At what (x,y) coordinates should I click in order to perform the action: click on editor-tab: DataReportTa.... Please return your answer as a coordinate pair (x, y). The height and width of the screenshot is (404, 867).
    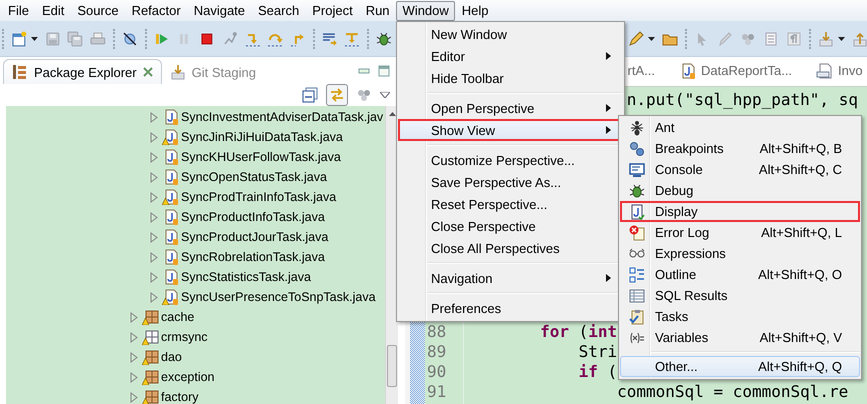
    Looking at the image, I should click on (735, 70).